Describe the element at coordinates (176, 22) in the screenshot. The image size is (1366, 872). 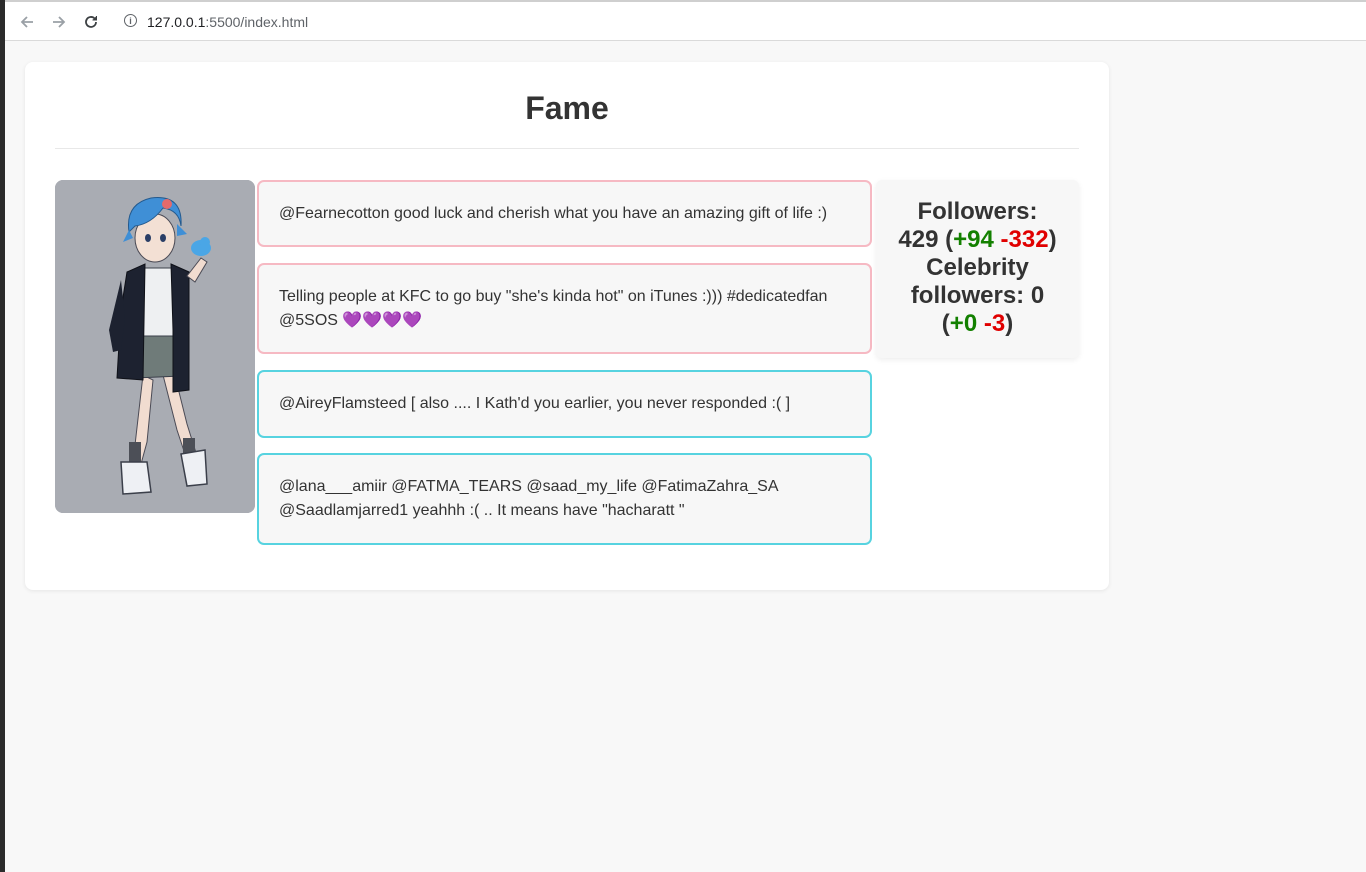
I see `url-host: 127.0.0.1` at that location.